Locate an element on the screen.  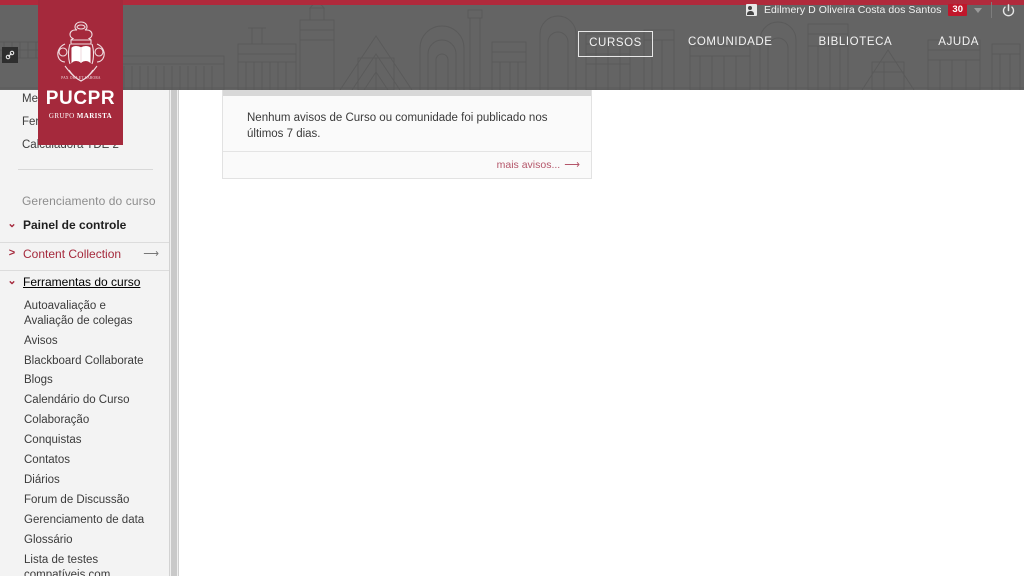
tool-autoavaliacao: Autoavaliação e Avaliação de colegas is located at coordinates (84, 313).